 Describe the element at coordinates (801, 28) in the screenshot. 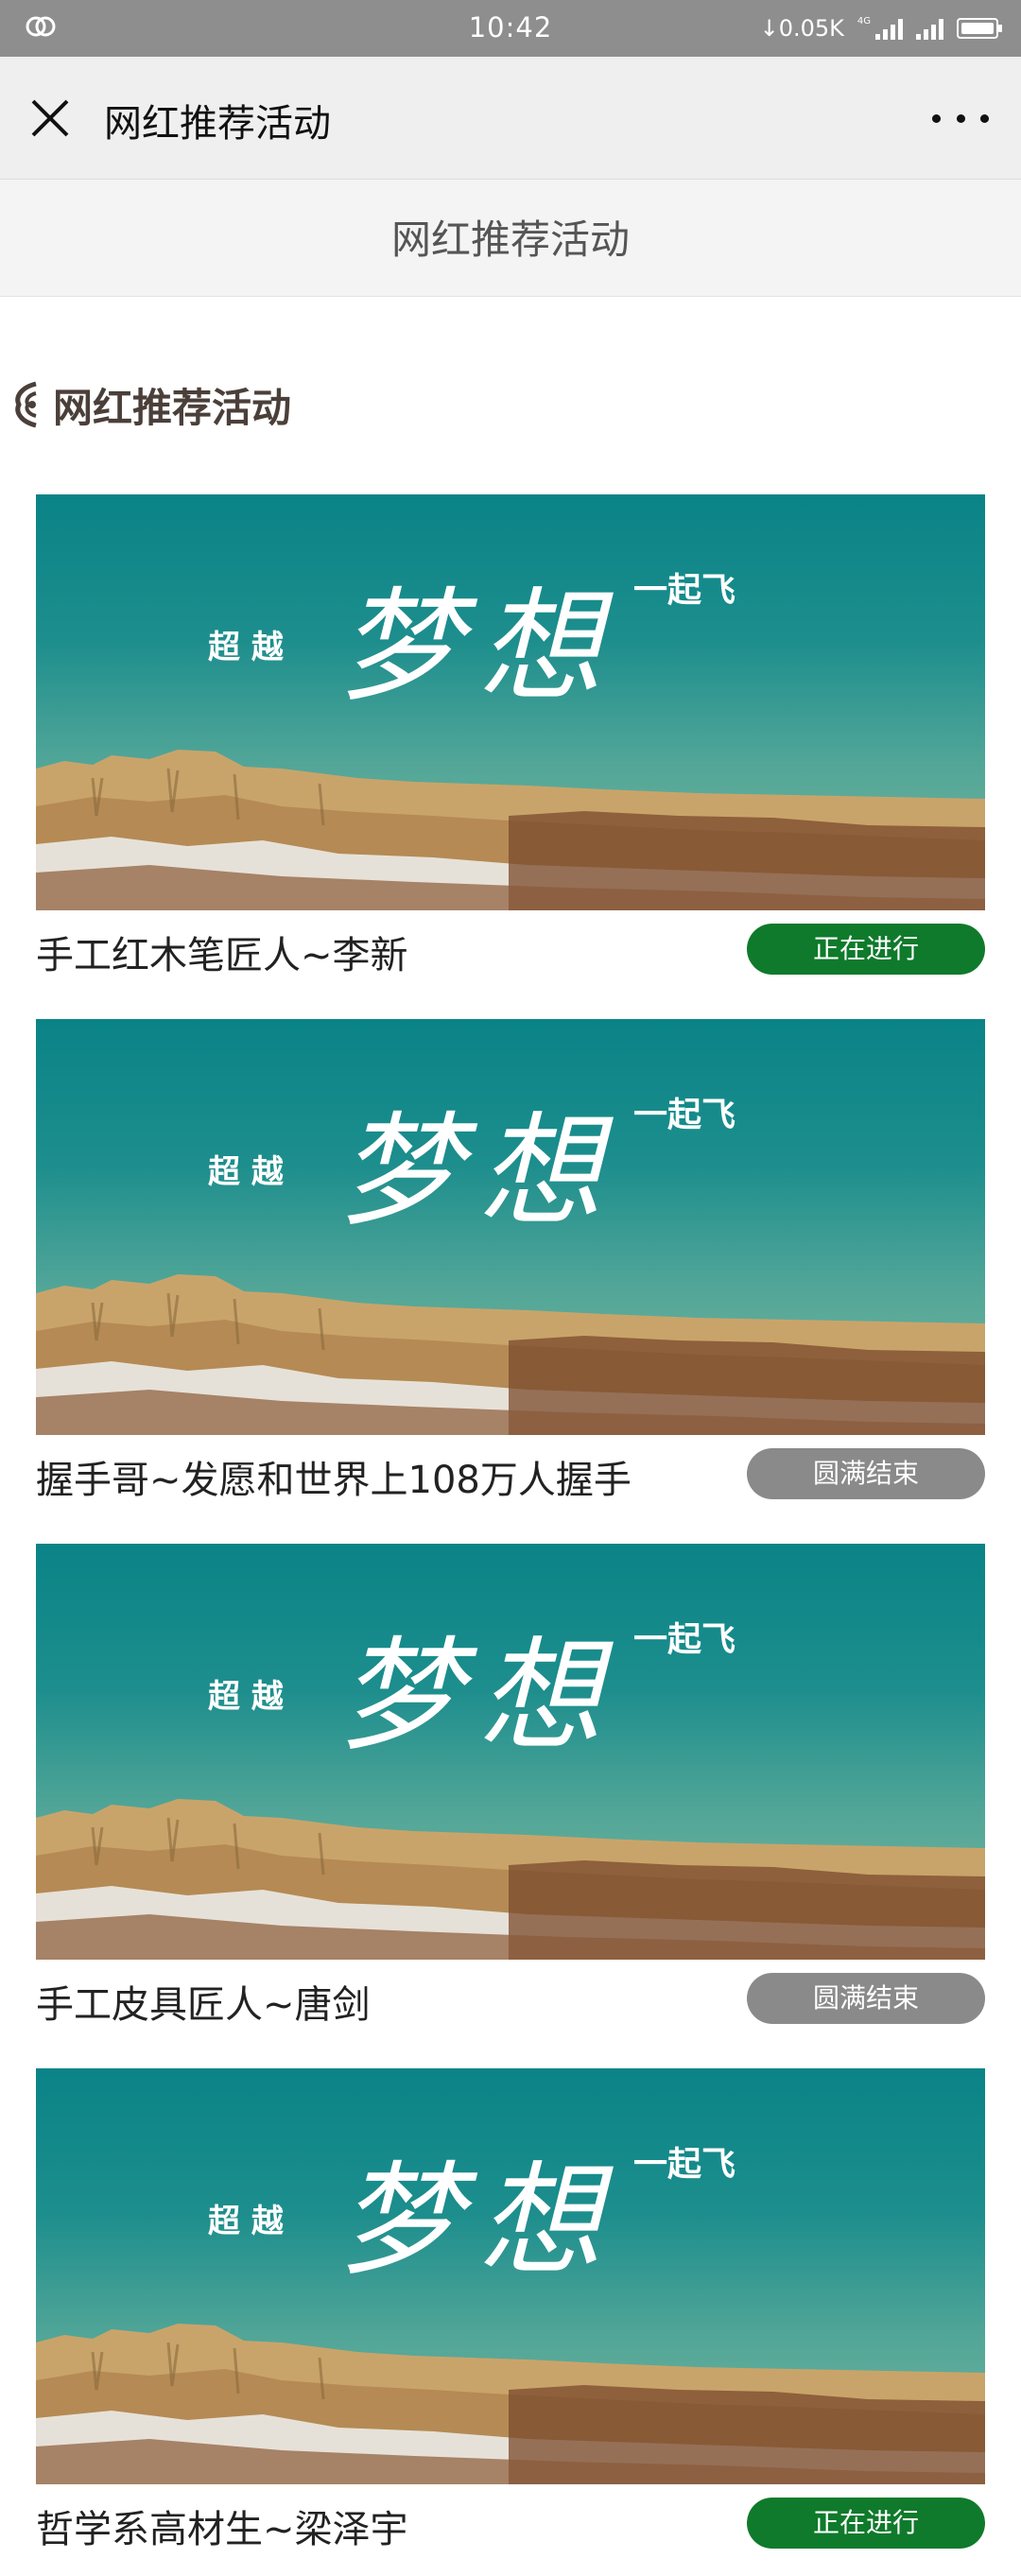

I see `net-speed: ↓0.05K` at that location.